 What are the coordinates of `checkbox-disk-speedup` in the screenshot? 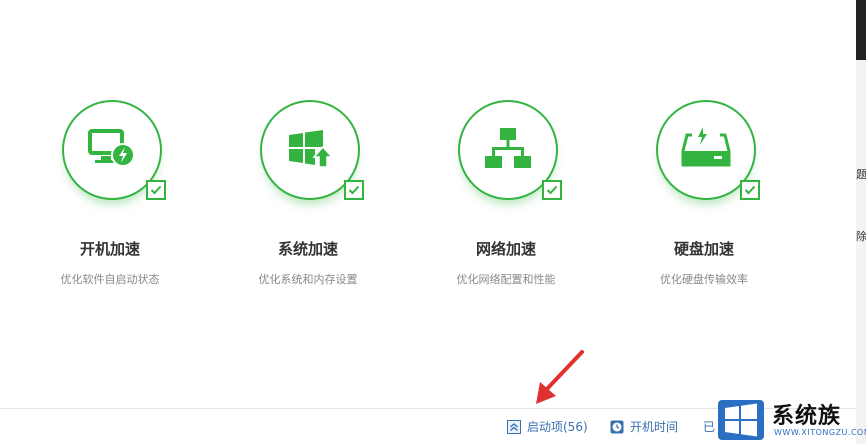 It's located at (750, 190).